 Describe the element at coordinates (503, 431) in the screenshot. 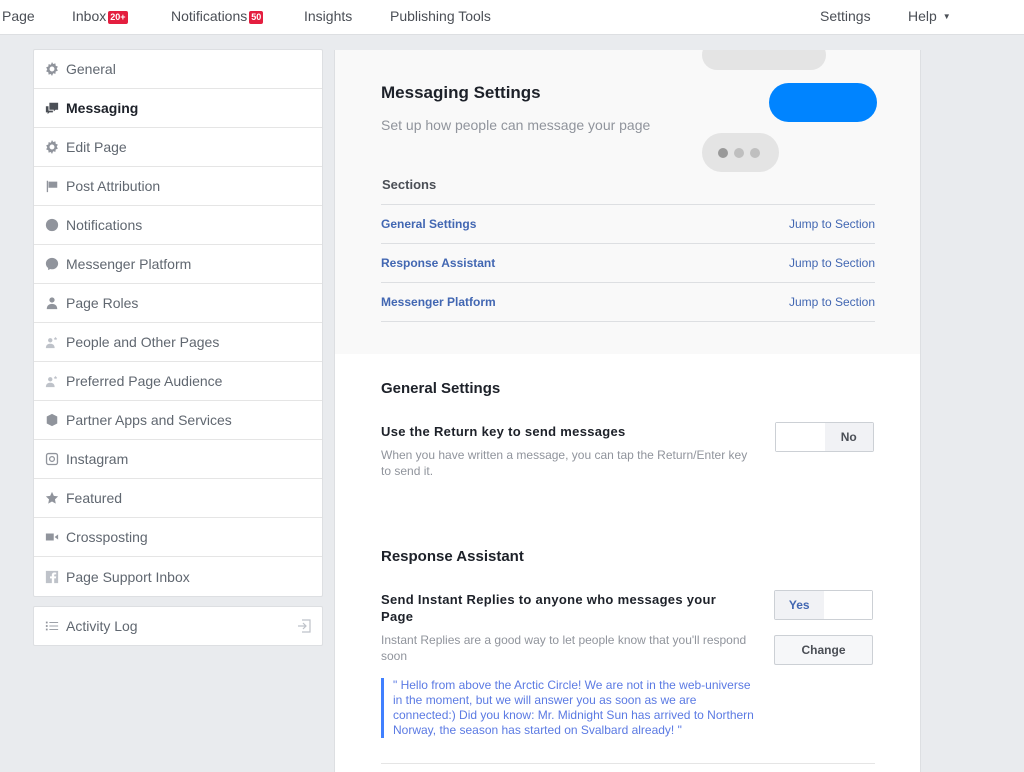

I see `return-key-setting-title: Use the Return key to send messages` at that location.